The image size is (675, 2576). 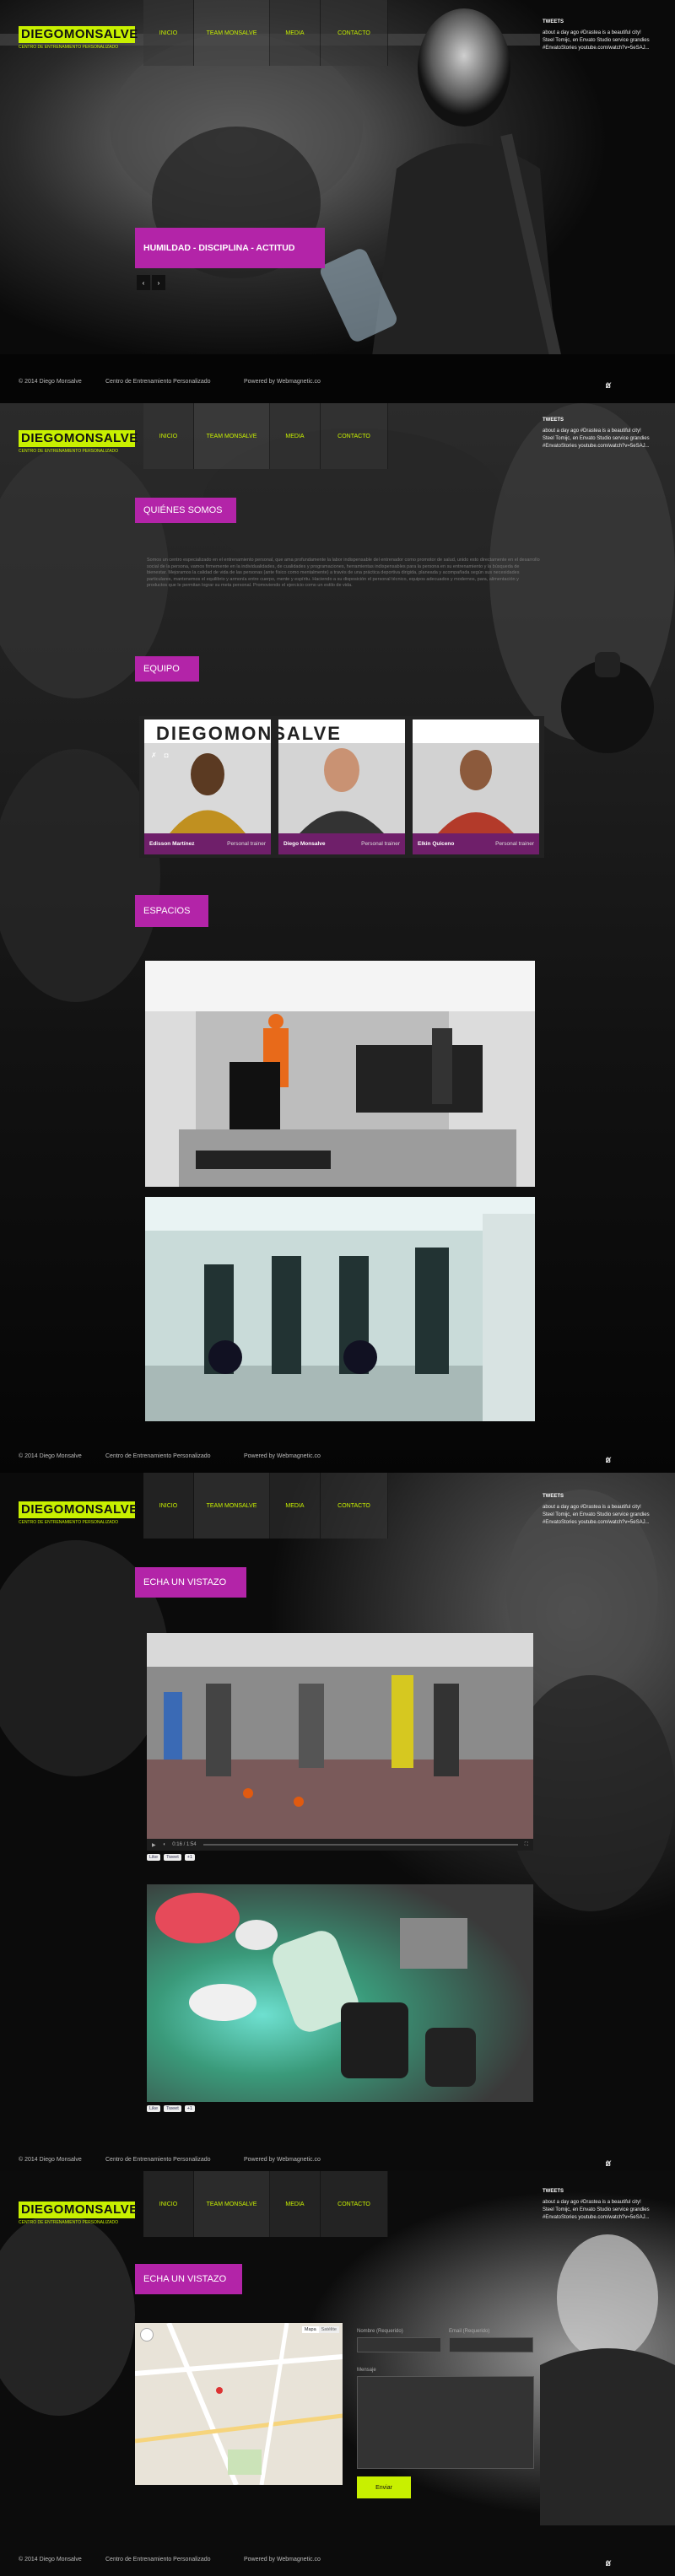 What do you see at coordinates (340, 1993) in the screenshot?
I see `gear-photo` at bounding box center [340, 1993].